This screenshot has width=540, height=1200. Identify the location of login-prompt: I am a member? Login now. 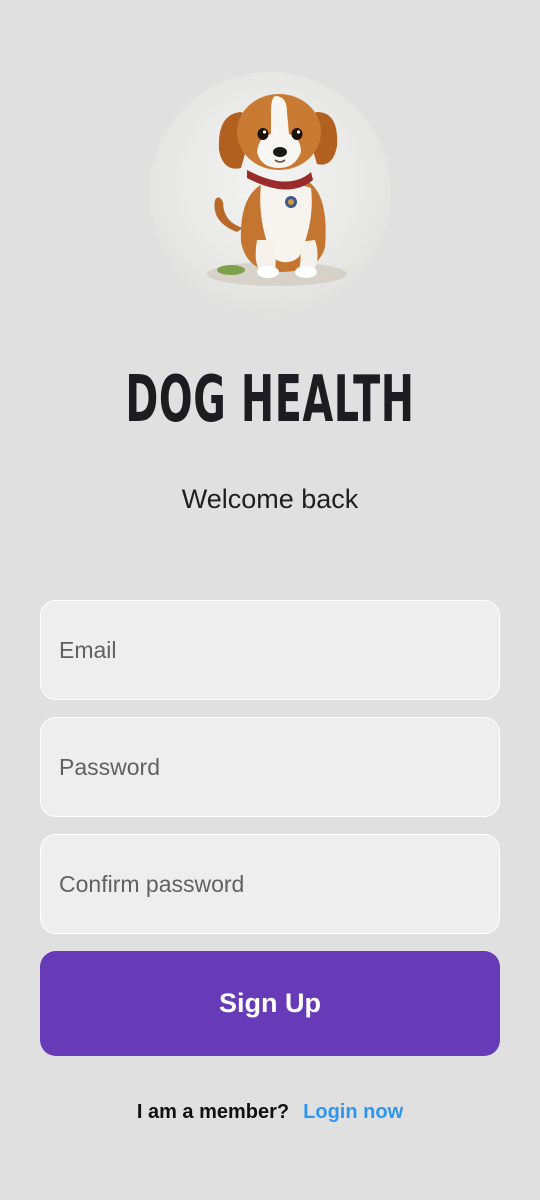
(270, 1112).